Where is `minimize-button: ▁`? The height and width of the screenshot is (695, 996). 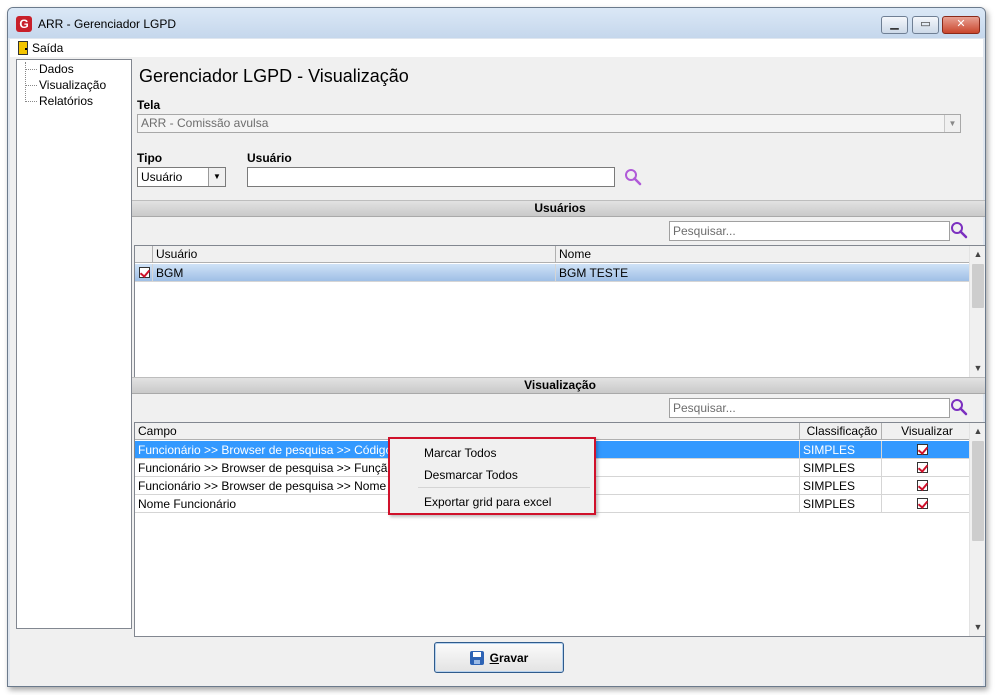 minimize-button: ▁ is located at coordinates (894, 25).